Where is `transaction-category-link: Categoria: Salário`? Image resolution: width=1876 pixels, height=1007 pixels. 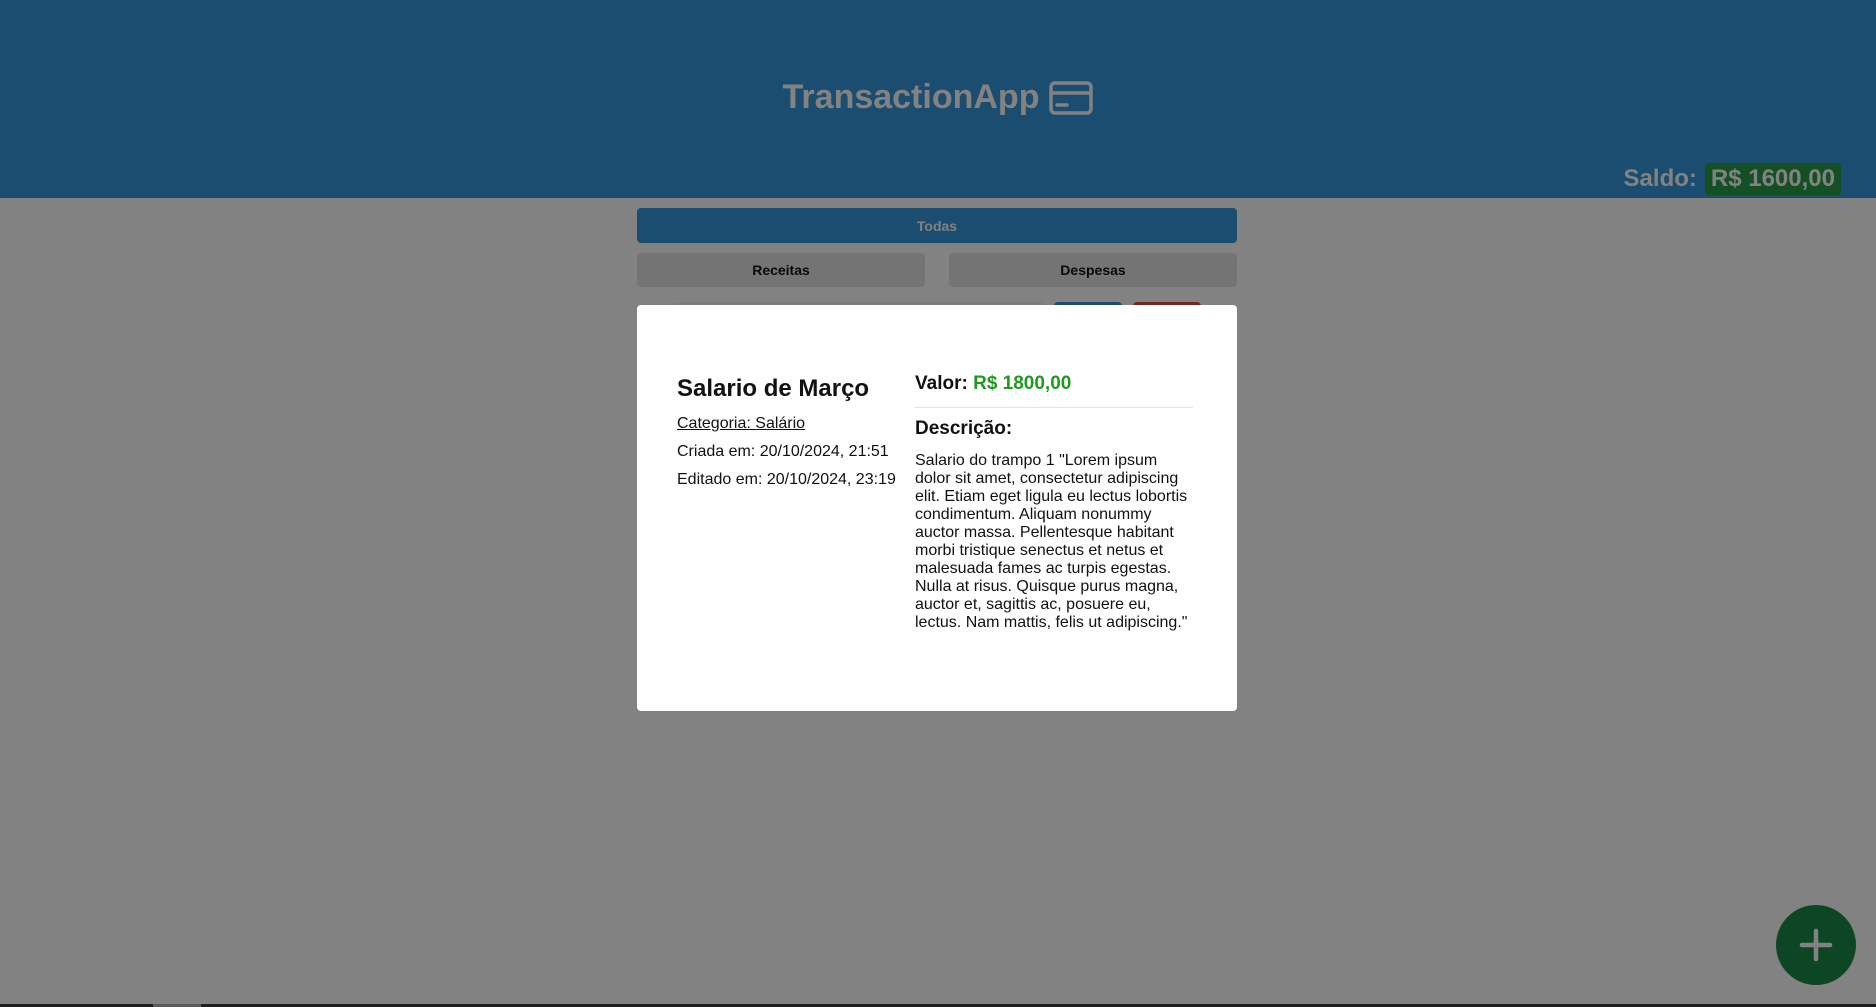
transaction-category-link: Categoria: Salário is located at coordinates (741, 424).